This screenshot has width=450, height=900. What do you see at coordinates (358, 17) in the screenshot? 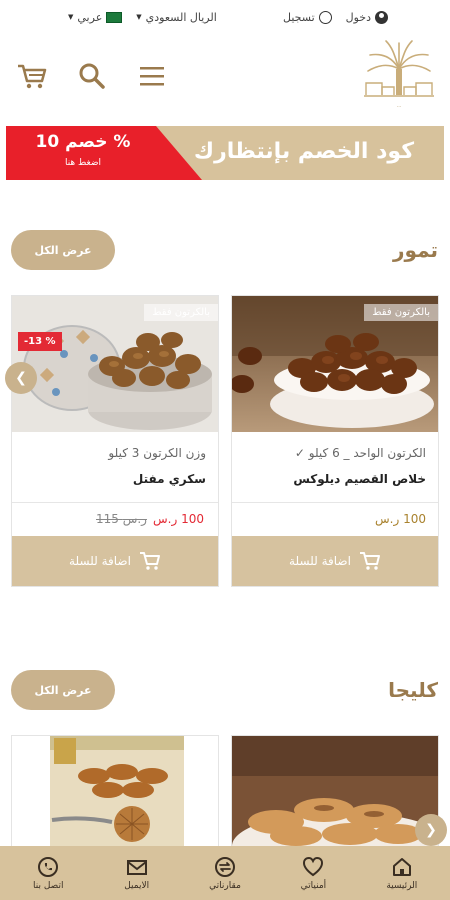
I see `login-label: دخول` at bounding box center [358, 17].